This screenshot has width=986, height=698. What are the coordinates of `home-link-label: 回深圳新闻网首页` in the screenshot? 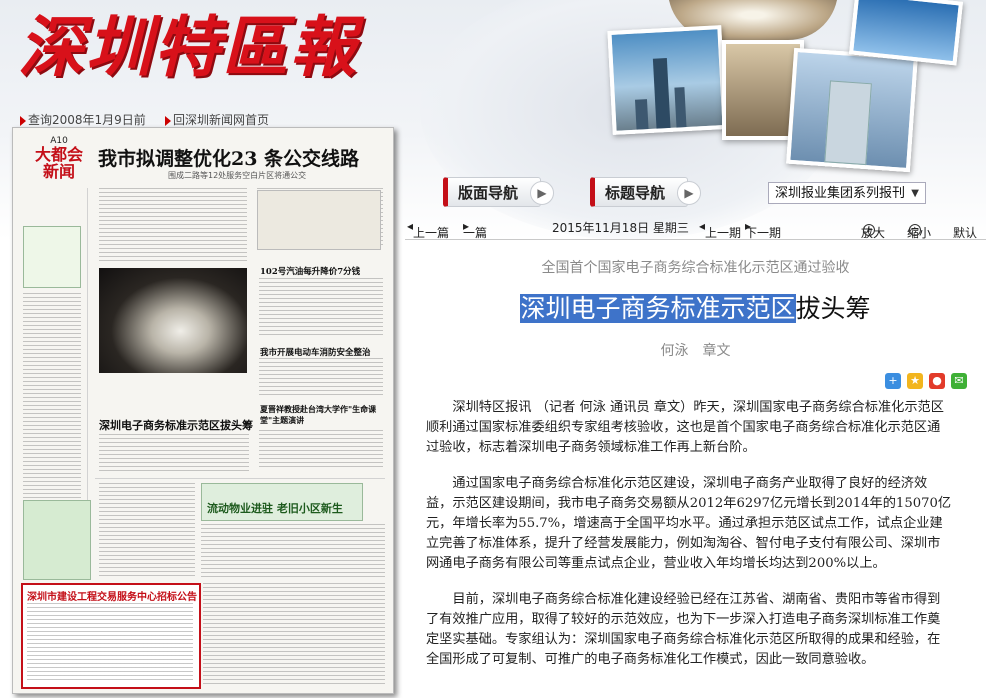 It's located at (221, 120).